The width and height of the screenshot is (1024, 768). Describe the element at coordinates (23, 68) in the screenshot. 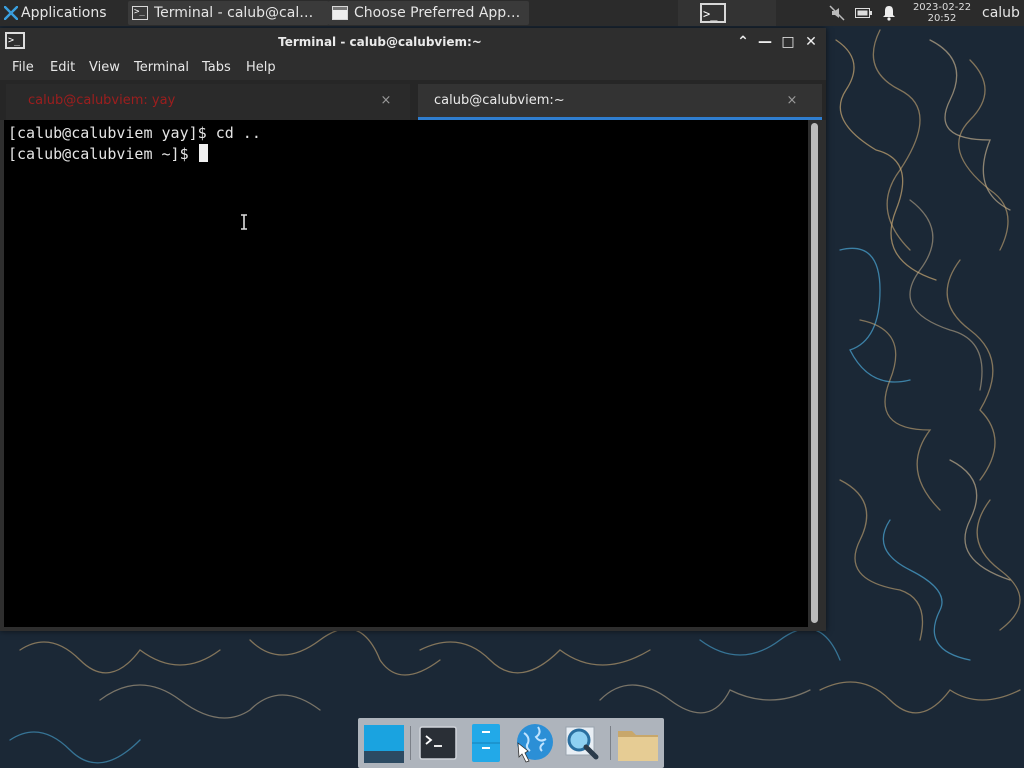

I see `menu-file: File` at that location.